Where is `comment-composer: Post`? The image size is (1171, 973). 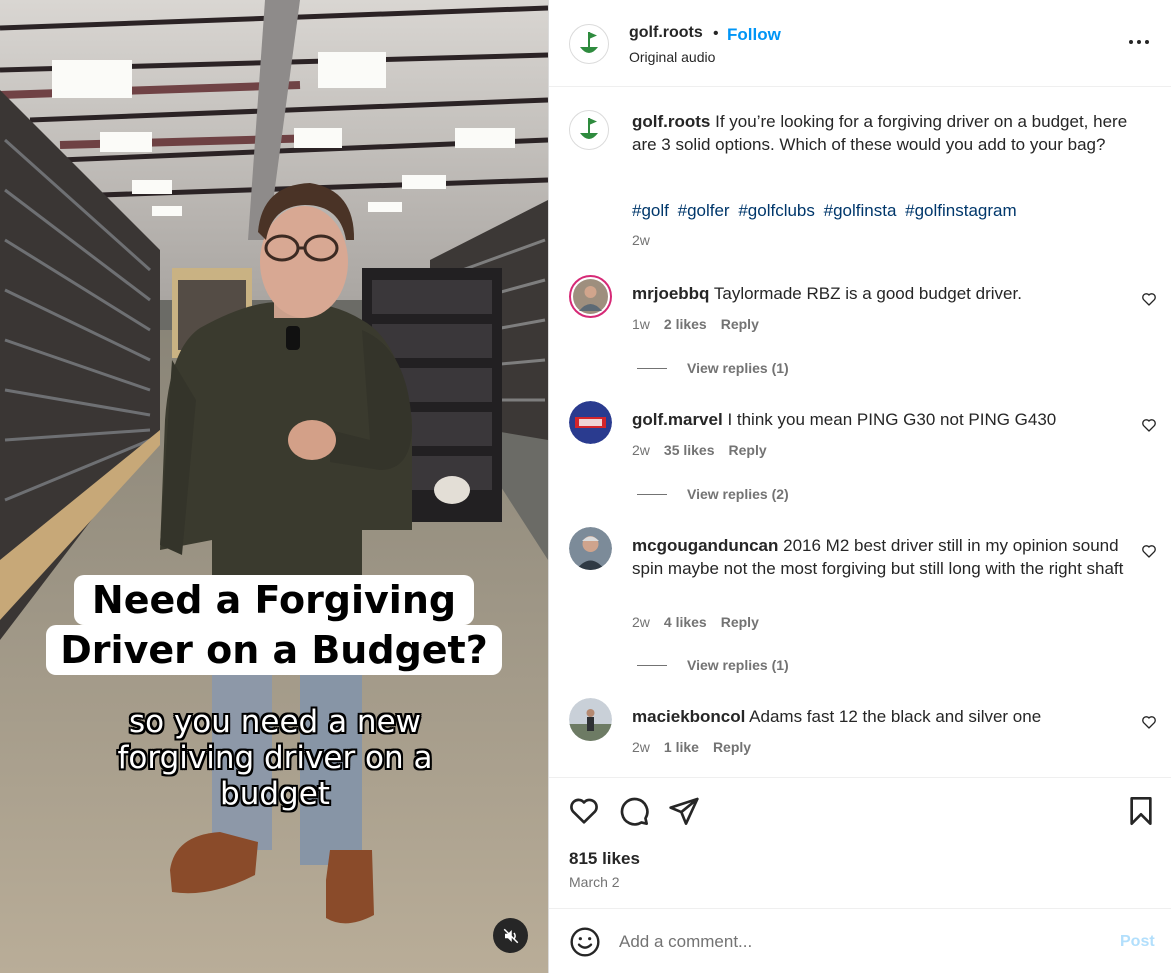 comment-composer: Post is located at coordinates (860, 940).